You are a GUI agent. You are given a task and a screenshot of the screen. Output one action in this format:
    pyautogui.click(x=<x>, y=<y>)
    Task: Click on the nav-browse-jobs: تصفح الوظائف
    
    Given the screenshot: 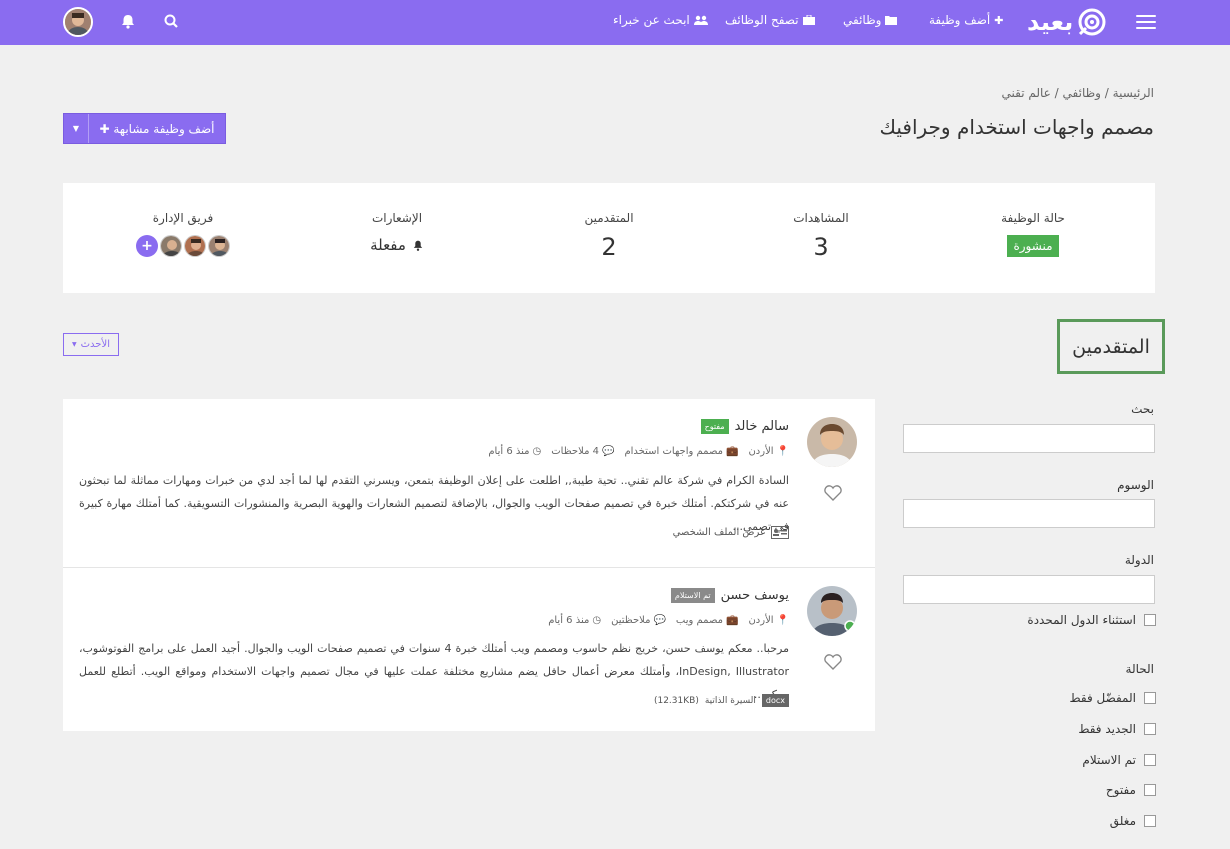 What is the action you would take?
    pyautogui.click(x=770, y=20)
    